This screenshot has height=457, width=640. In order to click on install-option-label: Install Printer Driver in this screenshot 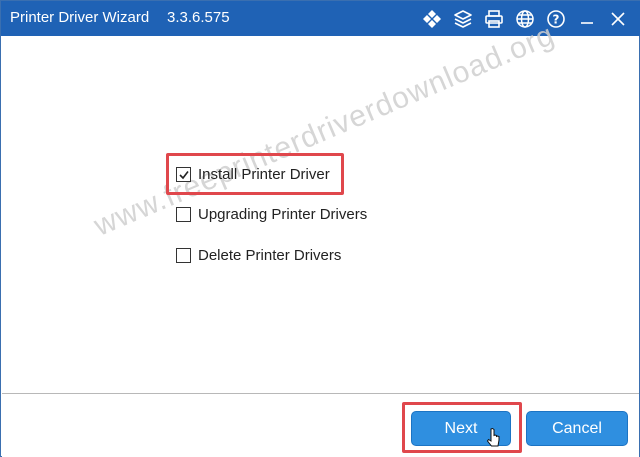, I will do `click(264, 174)`.